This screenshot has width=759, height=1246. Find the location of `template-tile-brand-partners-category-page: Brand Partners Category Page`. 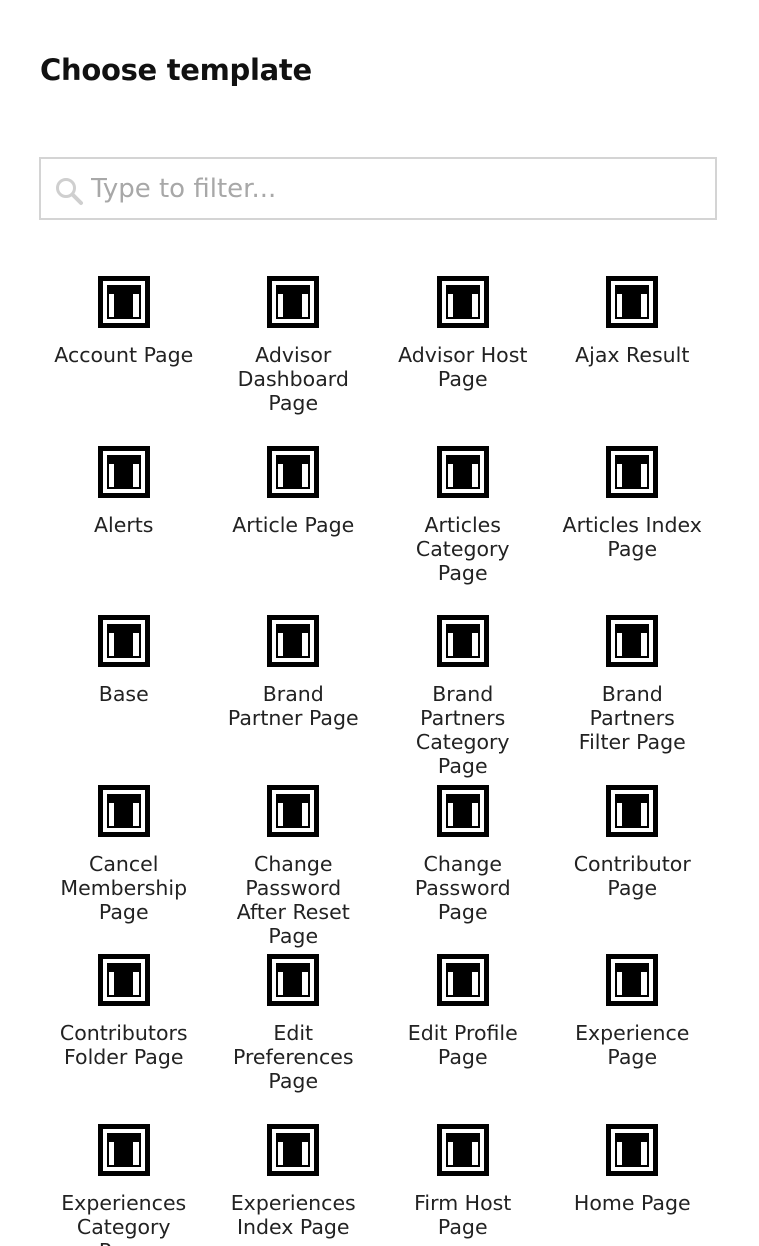

template-tile-brand-partners-category-page: Brand Partners Category Page is located at coordinates (463, 700).